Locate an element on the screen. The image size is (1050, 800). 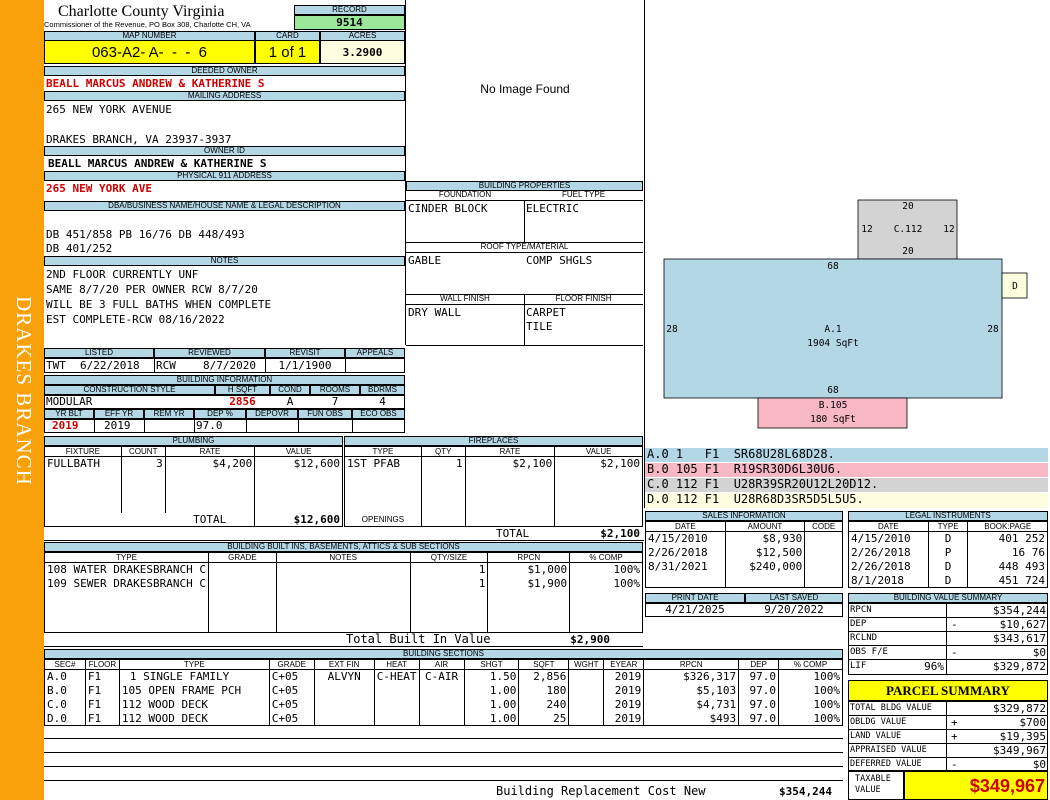
table-row: 8/31/2021 $240,000 is located at coordinates (744, 566).